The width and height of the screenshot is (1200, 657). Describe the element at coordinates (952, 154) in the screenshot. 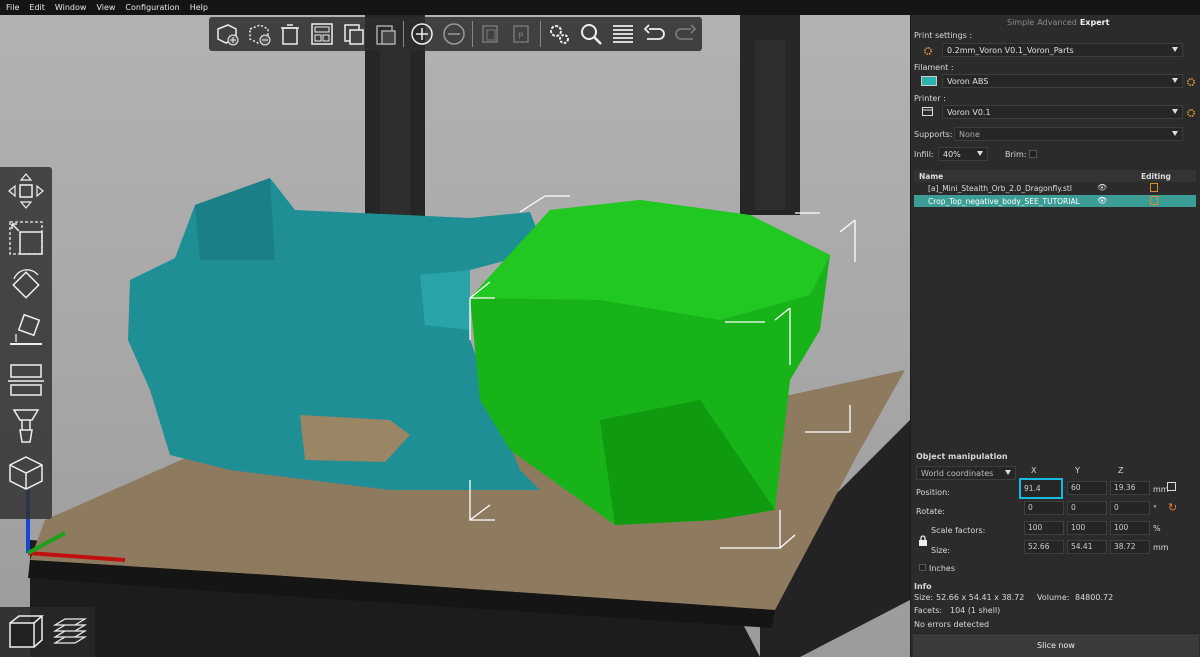

I see `infill-value: 40%` at that location.